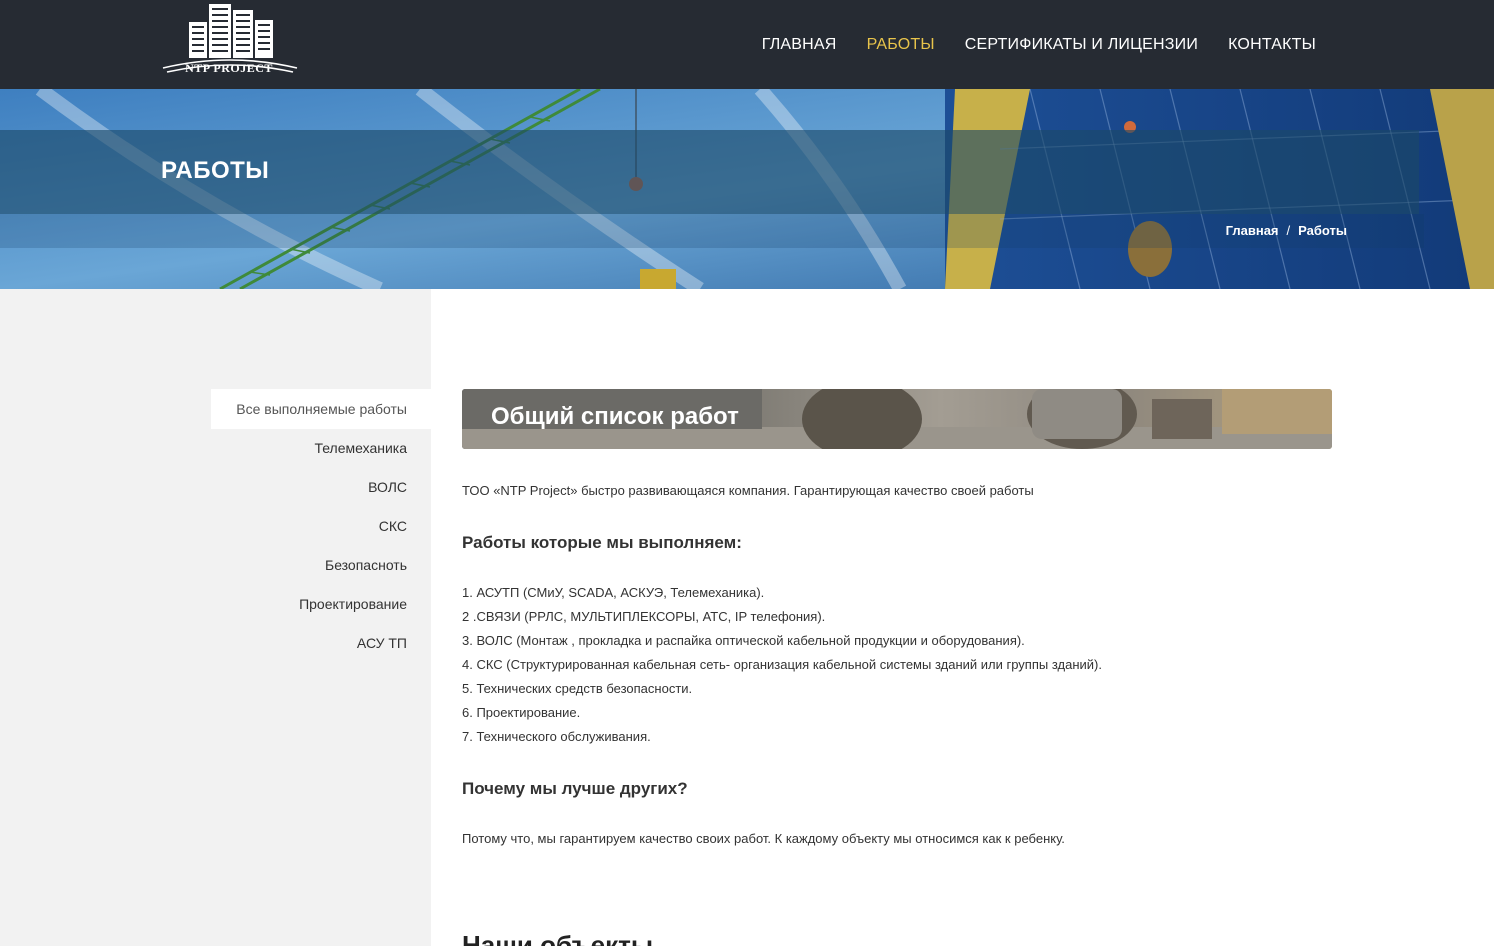 This screenshot has height=946, width=1494. What do you see at coordinates (321, 604) in the screenshot?
I see `sidebar-item-design: Проектирование` at bounding box center [321, 604].